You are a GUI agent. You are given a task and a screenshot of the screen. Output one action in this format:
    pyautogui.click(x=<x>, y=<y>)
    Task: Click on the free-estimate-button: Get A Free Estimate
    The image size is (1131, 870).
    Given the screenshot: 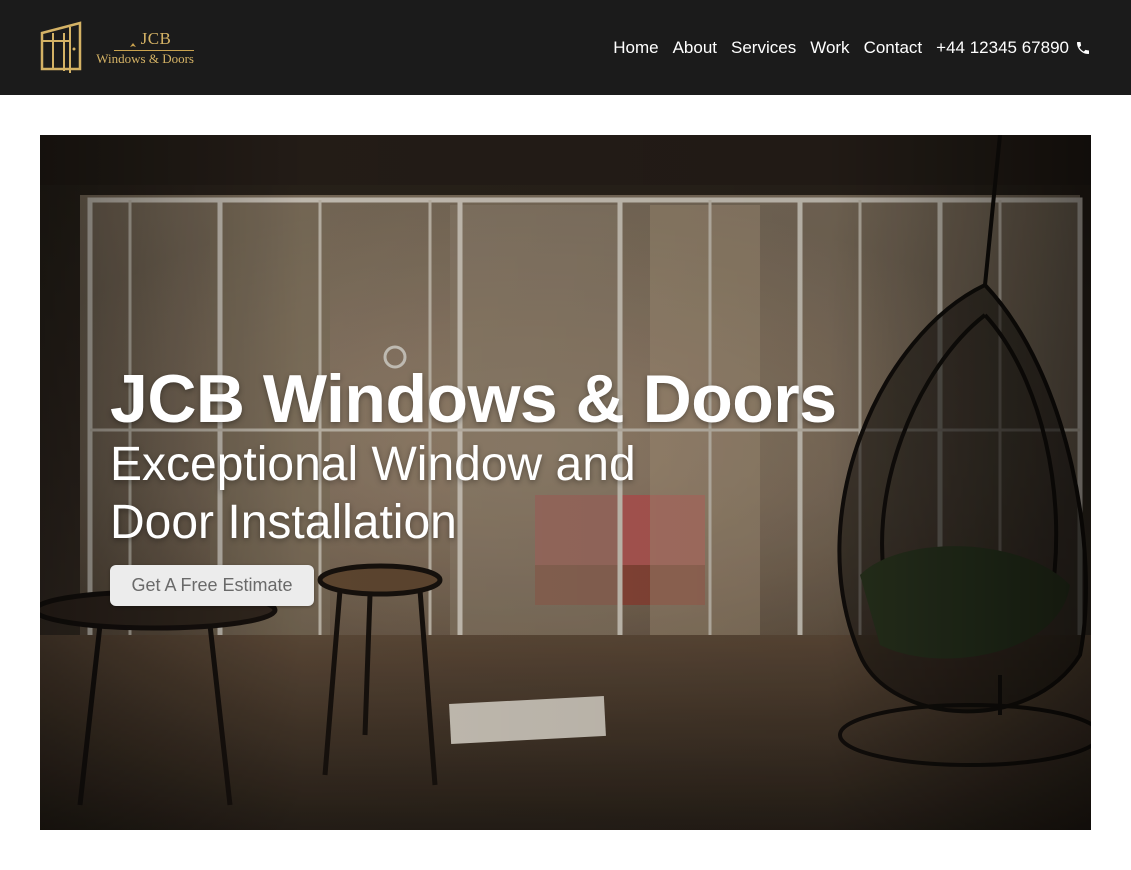 What is the action you would take?
    pyautogui.click(x=212, y=585)
    